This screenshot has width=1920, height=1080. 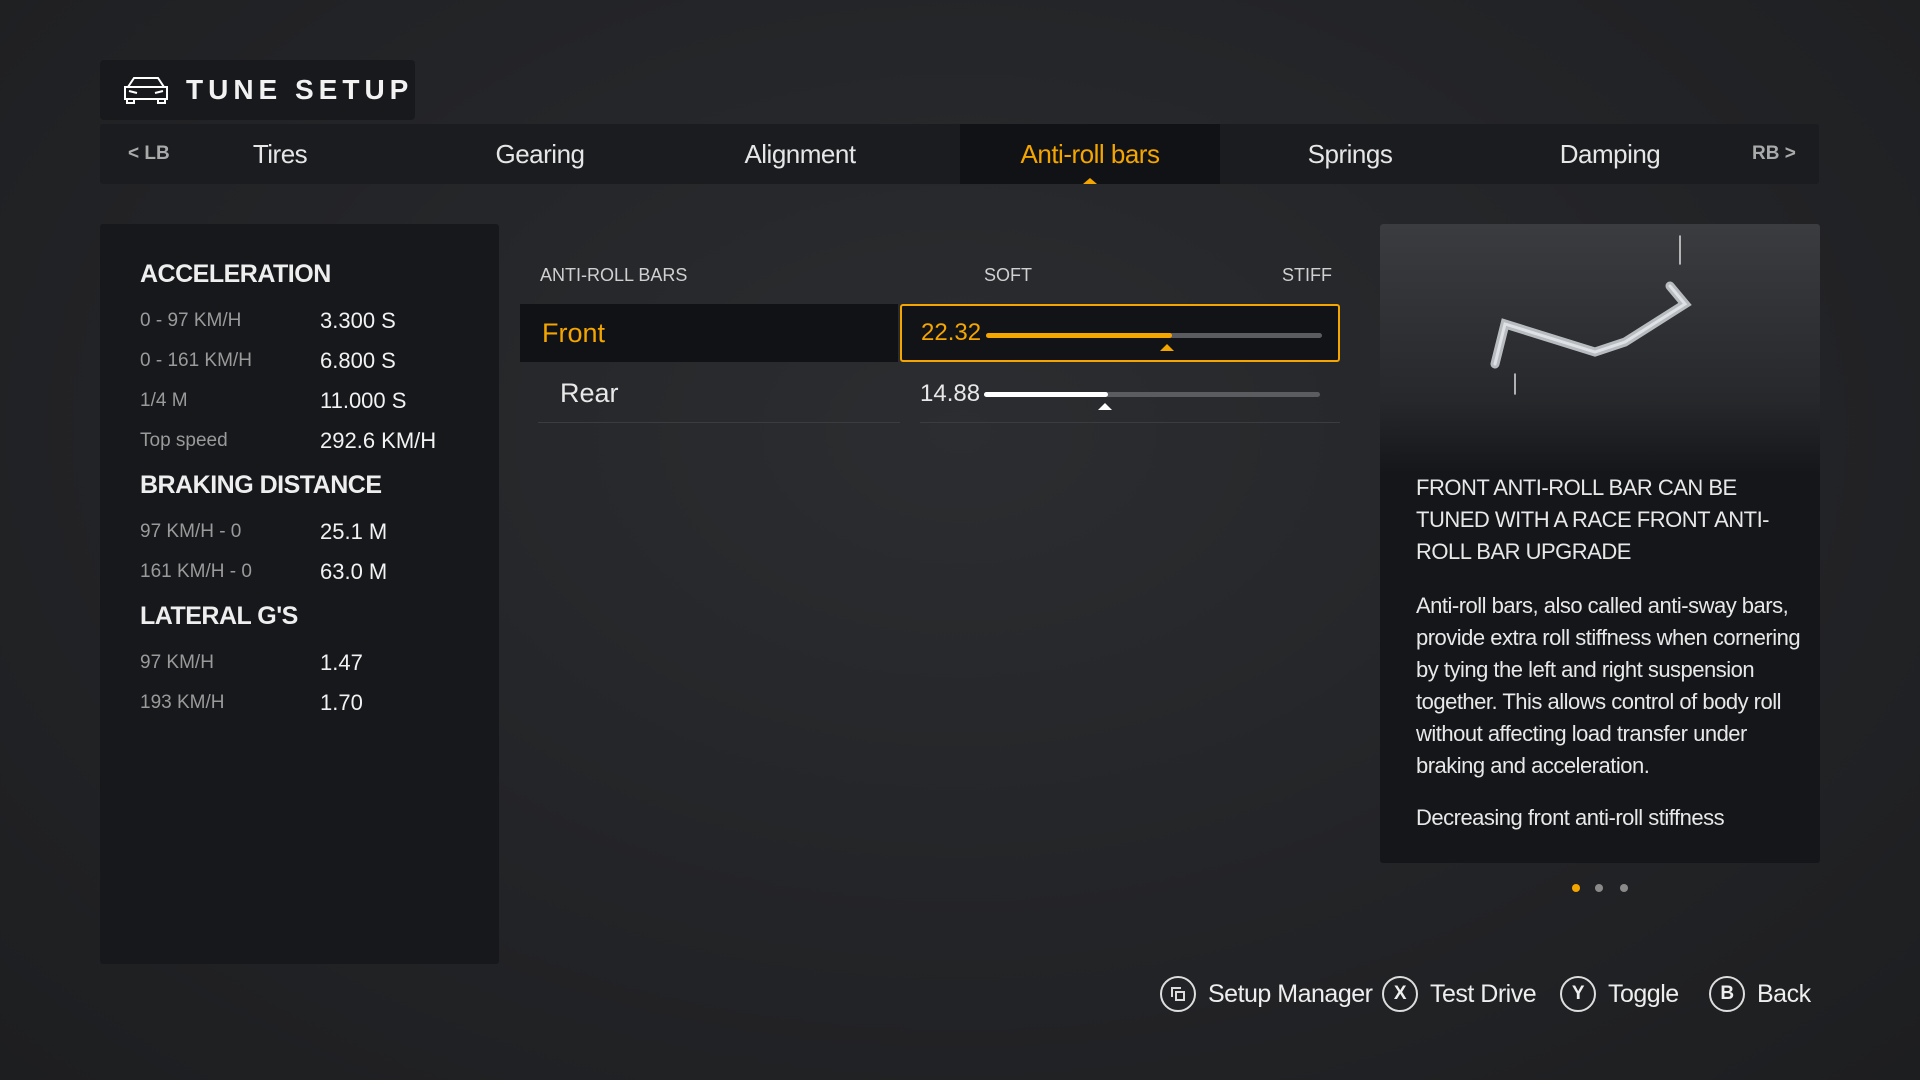 I want to click on stat-row: 1/4 M 11.000 S, so click(x=319, y=401).